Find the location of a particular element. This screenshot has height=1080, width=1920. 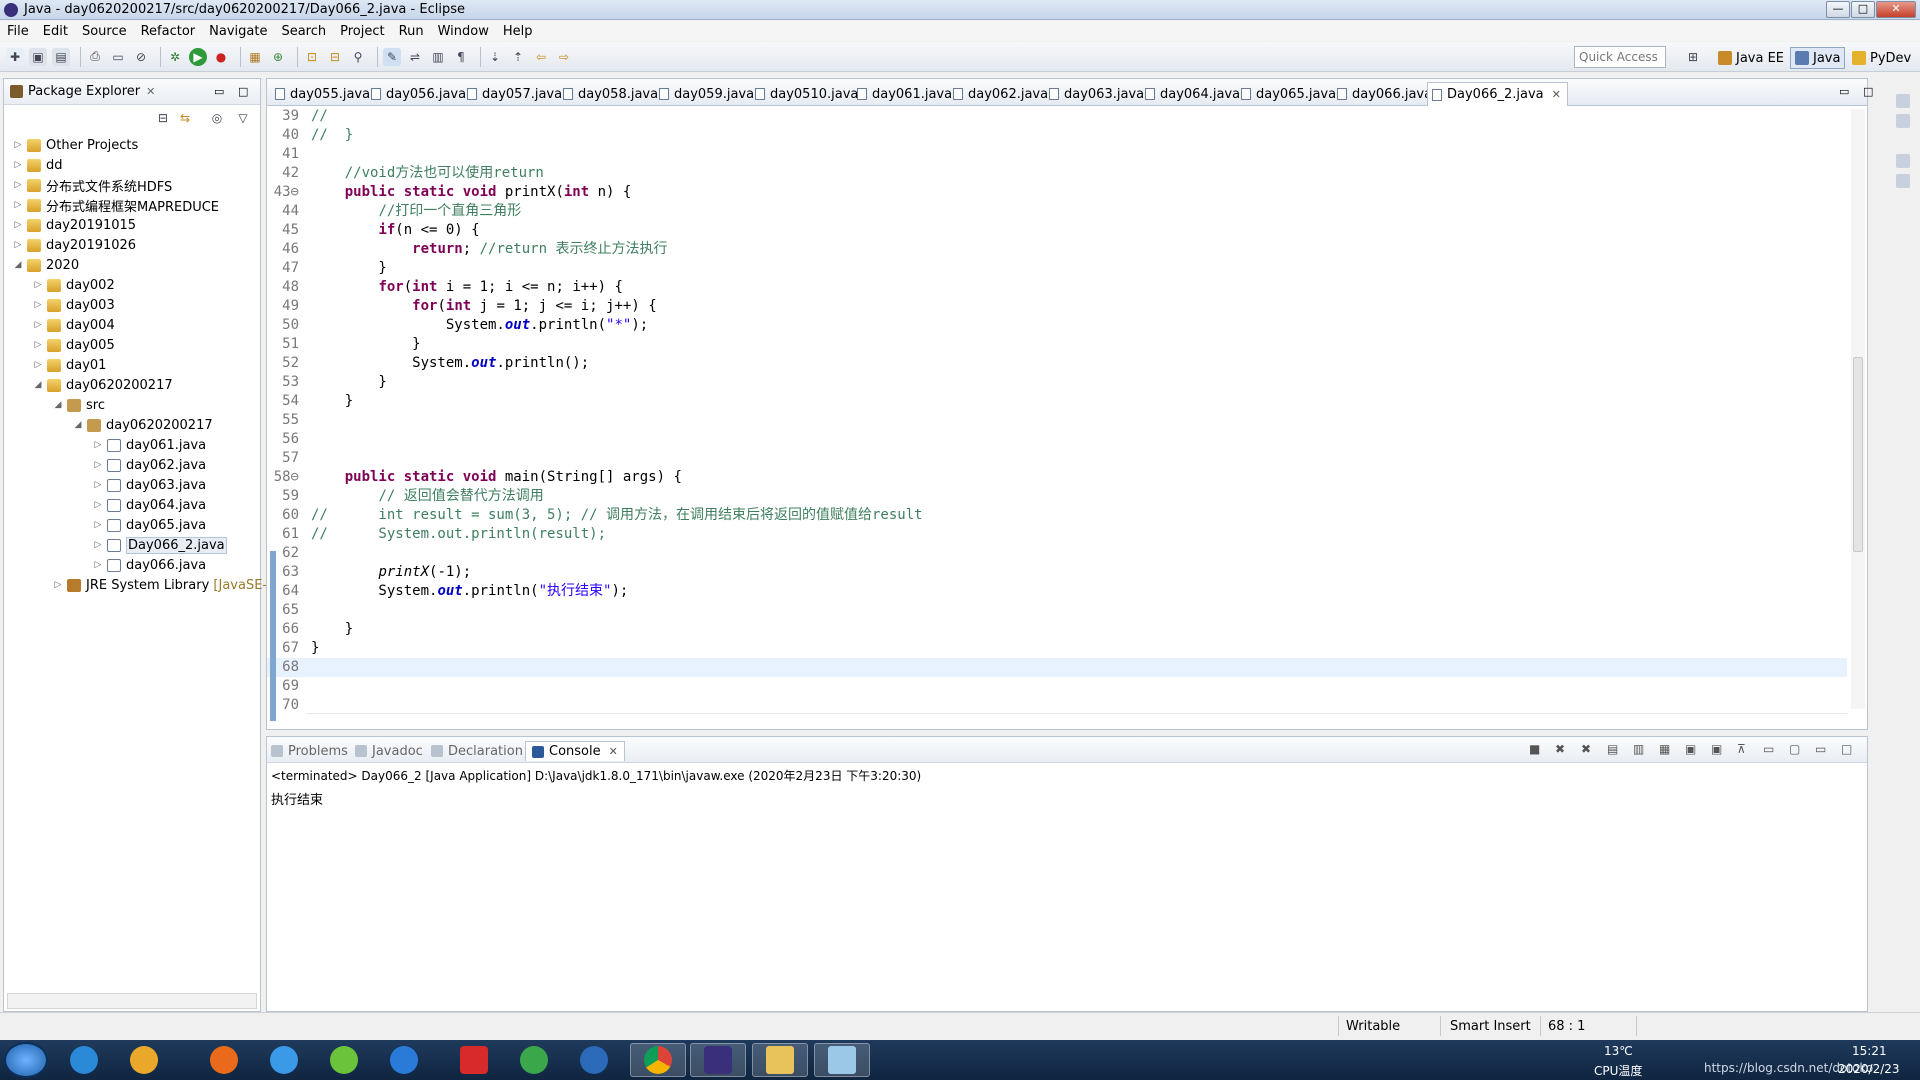

tree-item: ▷ day01 is located at coordinates (69, 365).